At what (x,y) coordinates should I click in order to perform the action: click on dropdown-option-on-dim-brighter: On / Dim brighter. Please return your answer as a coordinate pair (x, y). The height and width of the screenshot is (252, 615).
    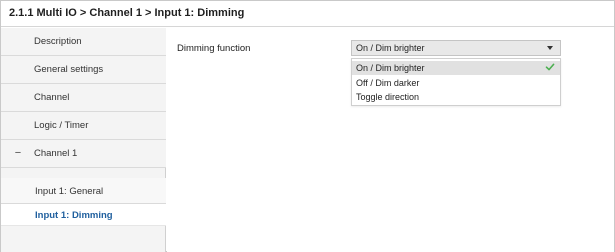
    Looking at the image, I should click on (456, 68).